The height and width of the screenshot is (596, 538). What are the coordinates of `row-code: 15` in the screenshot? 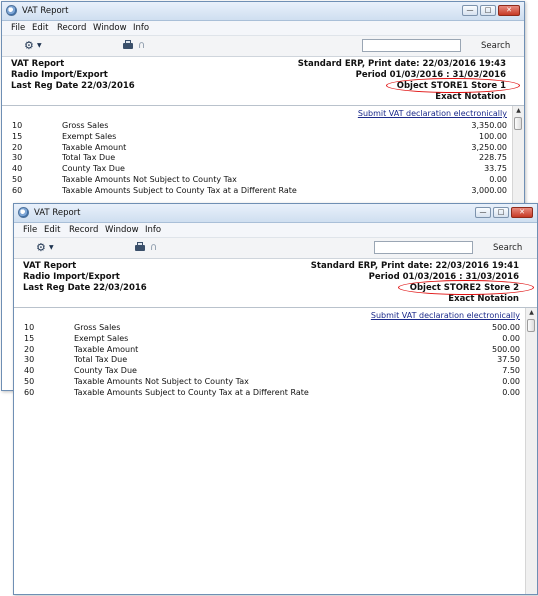 It's located at (17, 136).